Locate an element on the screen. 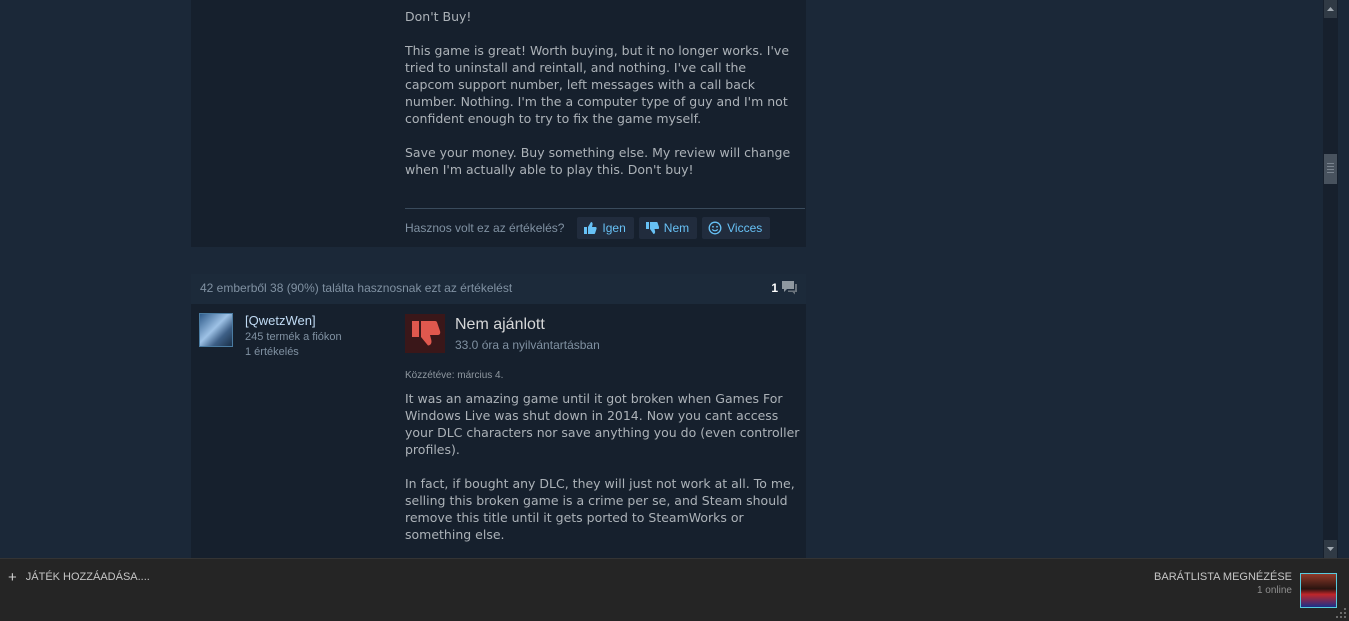 The height and width of the screenshot is (621, 1349). comment-count-link: 1 is located at coordinates (784, 287).